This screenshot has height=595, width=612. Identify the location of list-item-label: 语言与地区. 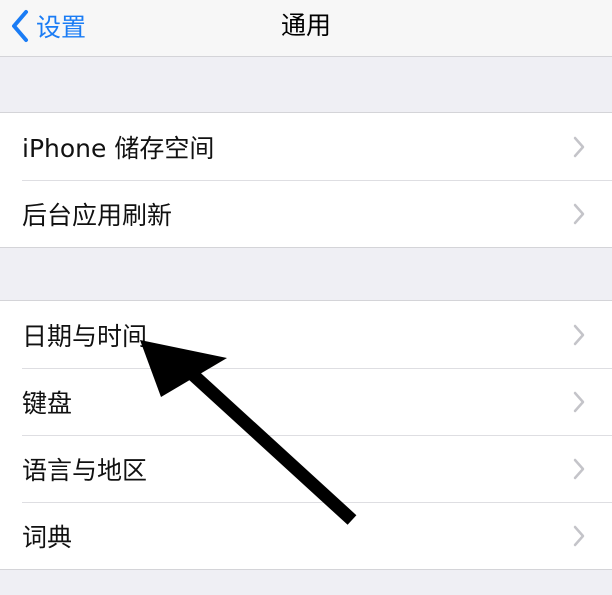
(85, 470).